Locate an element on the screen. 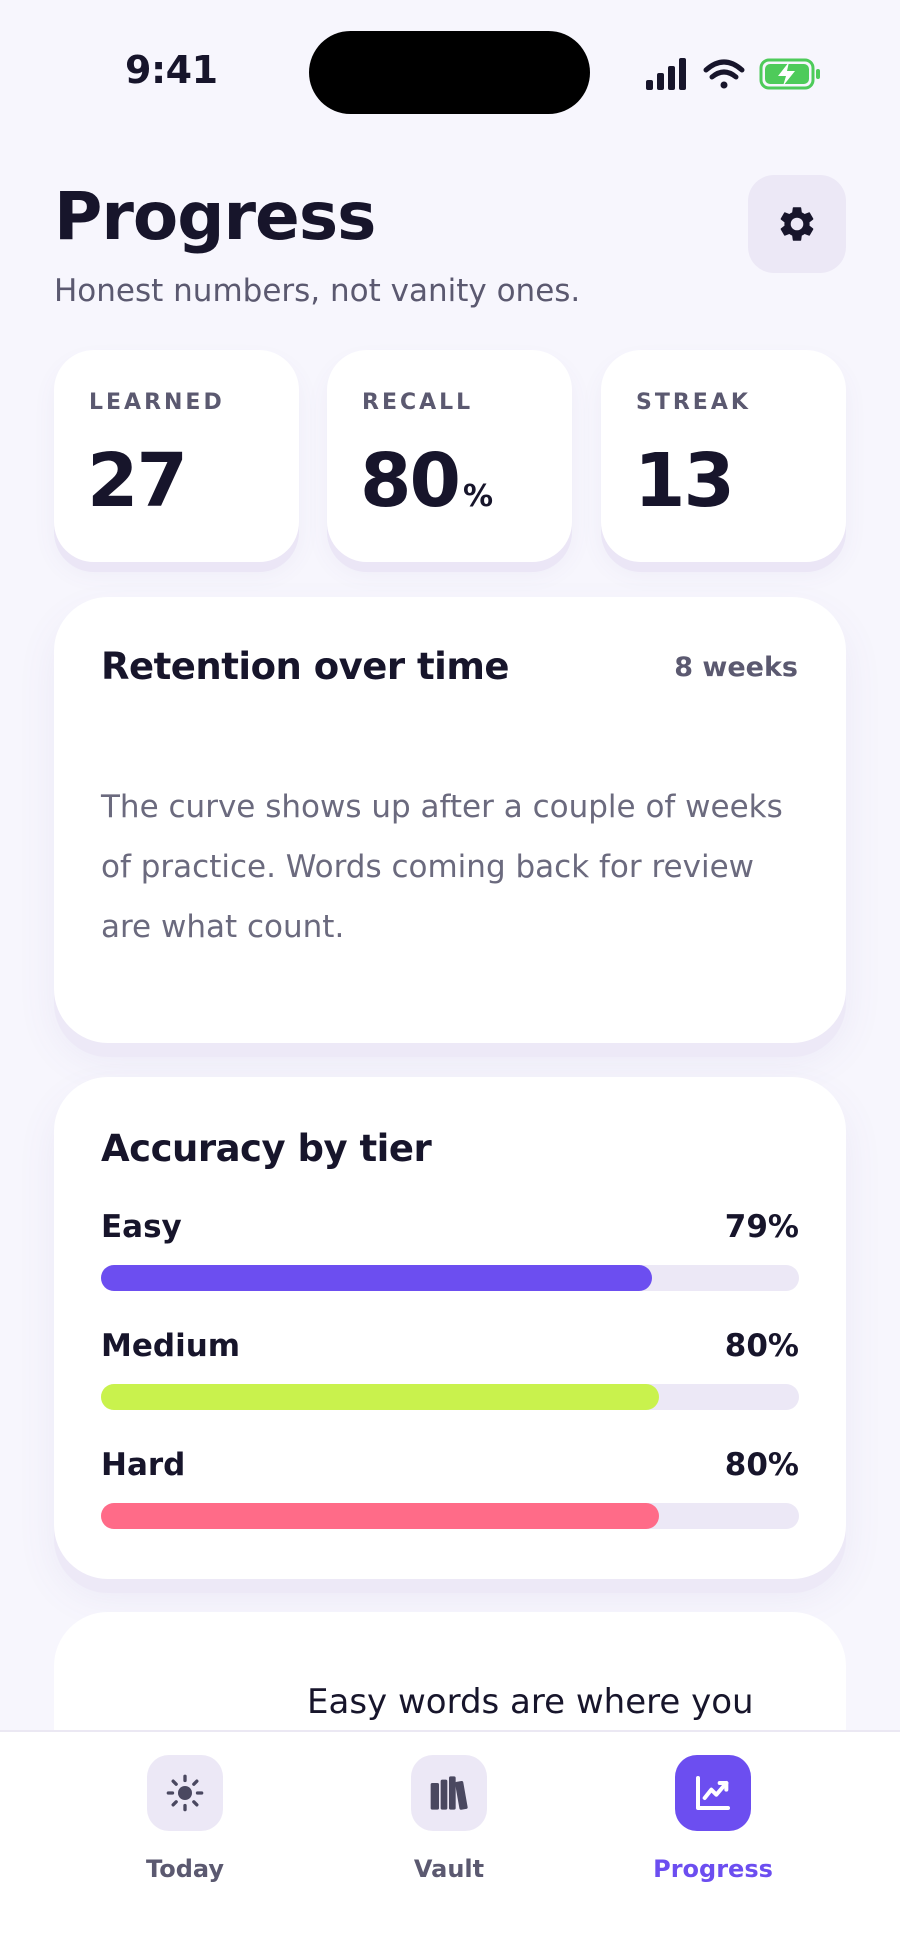  stat-value: 13 is located at coordinates (684, 481).